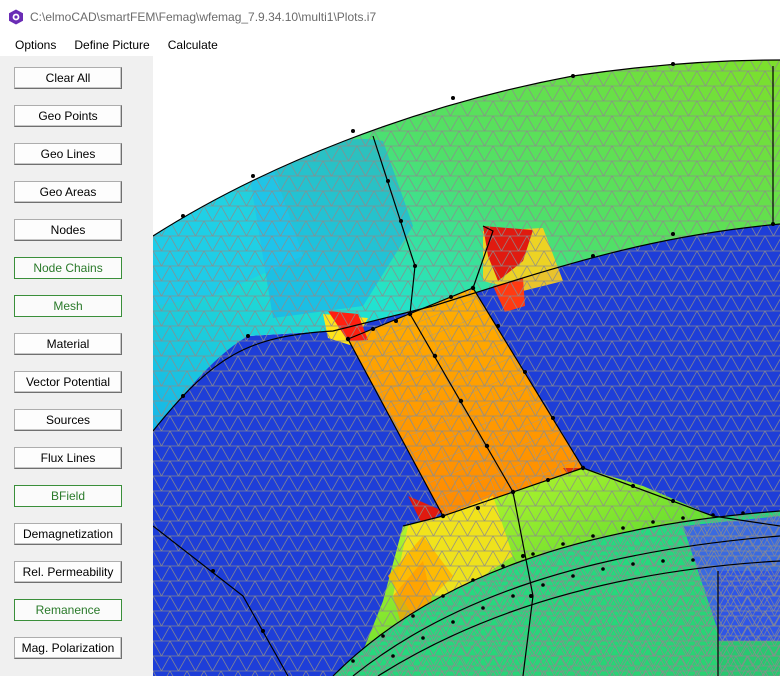 The height and width of the screenshot is (676, 780). What do you see at coordinates (68, 572) in the screenshot?
I see `rel-permeability-button: Rel. Permeability` at bounding box center [68, 572].